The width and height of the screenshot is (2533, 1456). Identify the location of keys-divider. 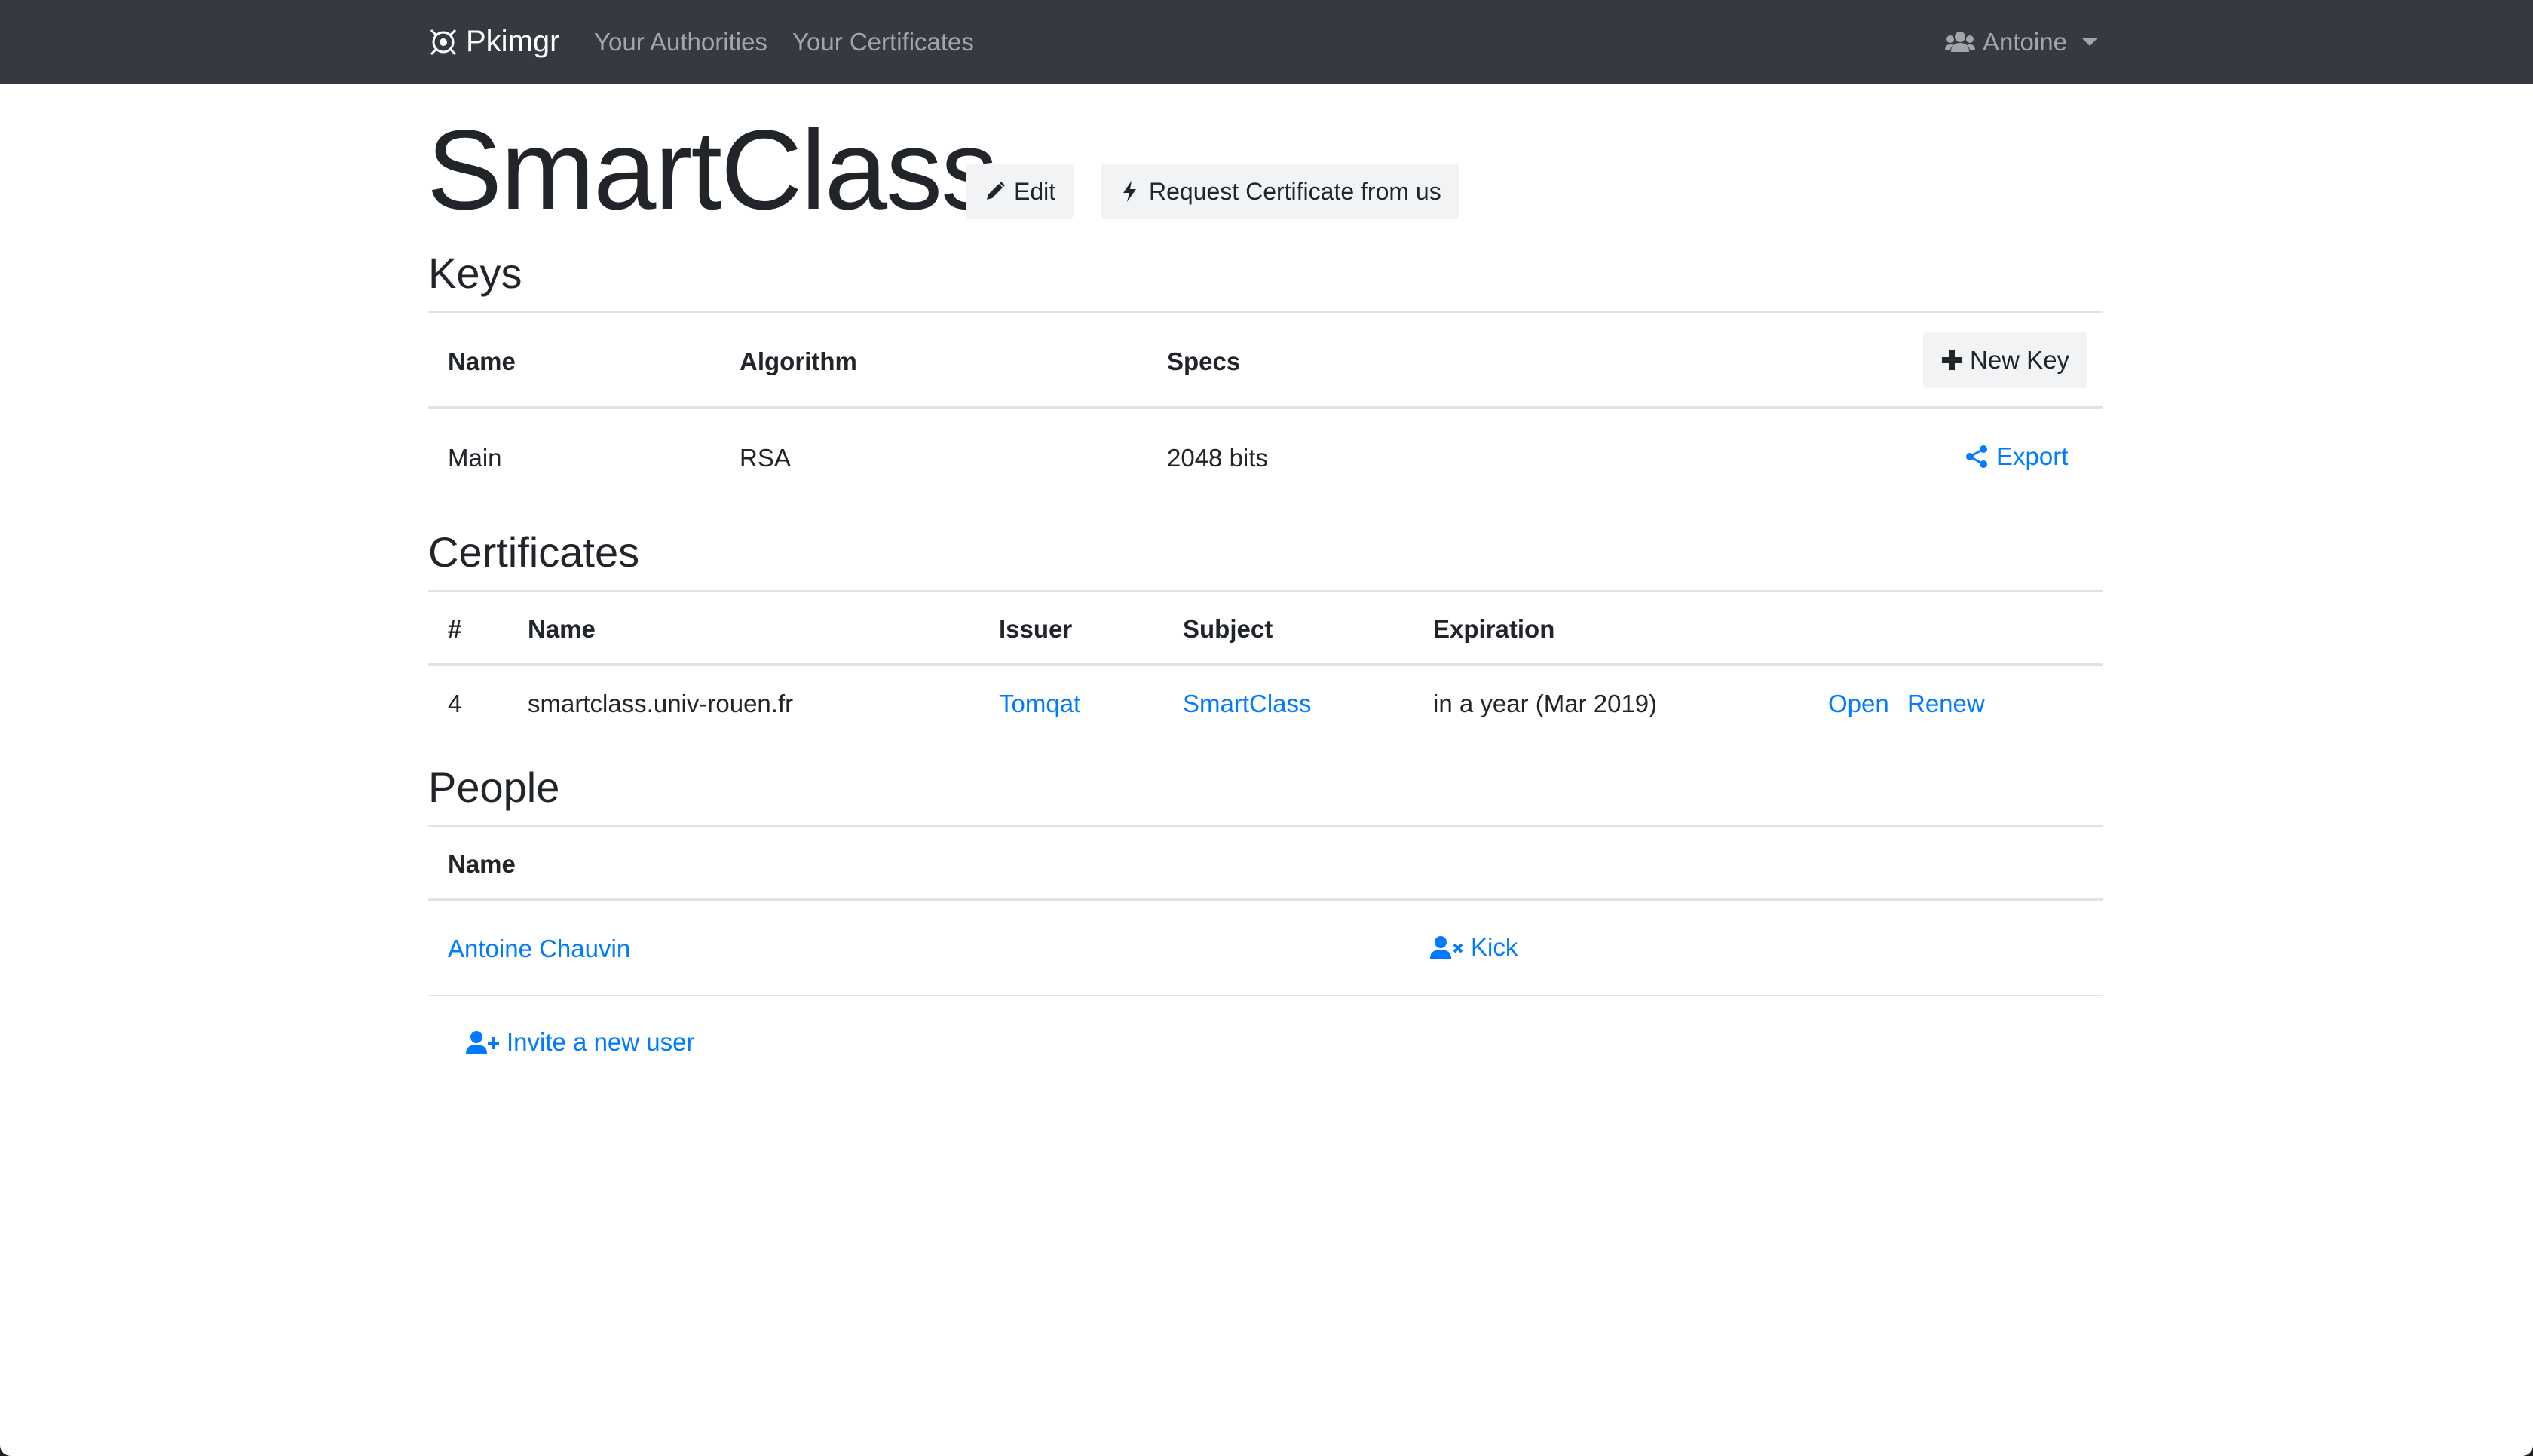
(1265, 312).